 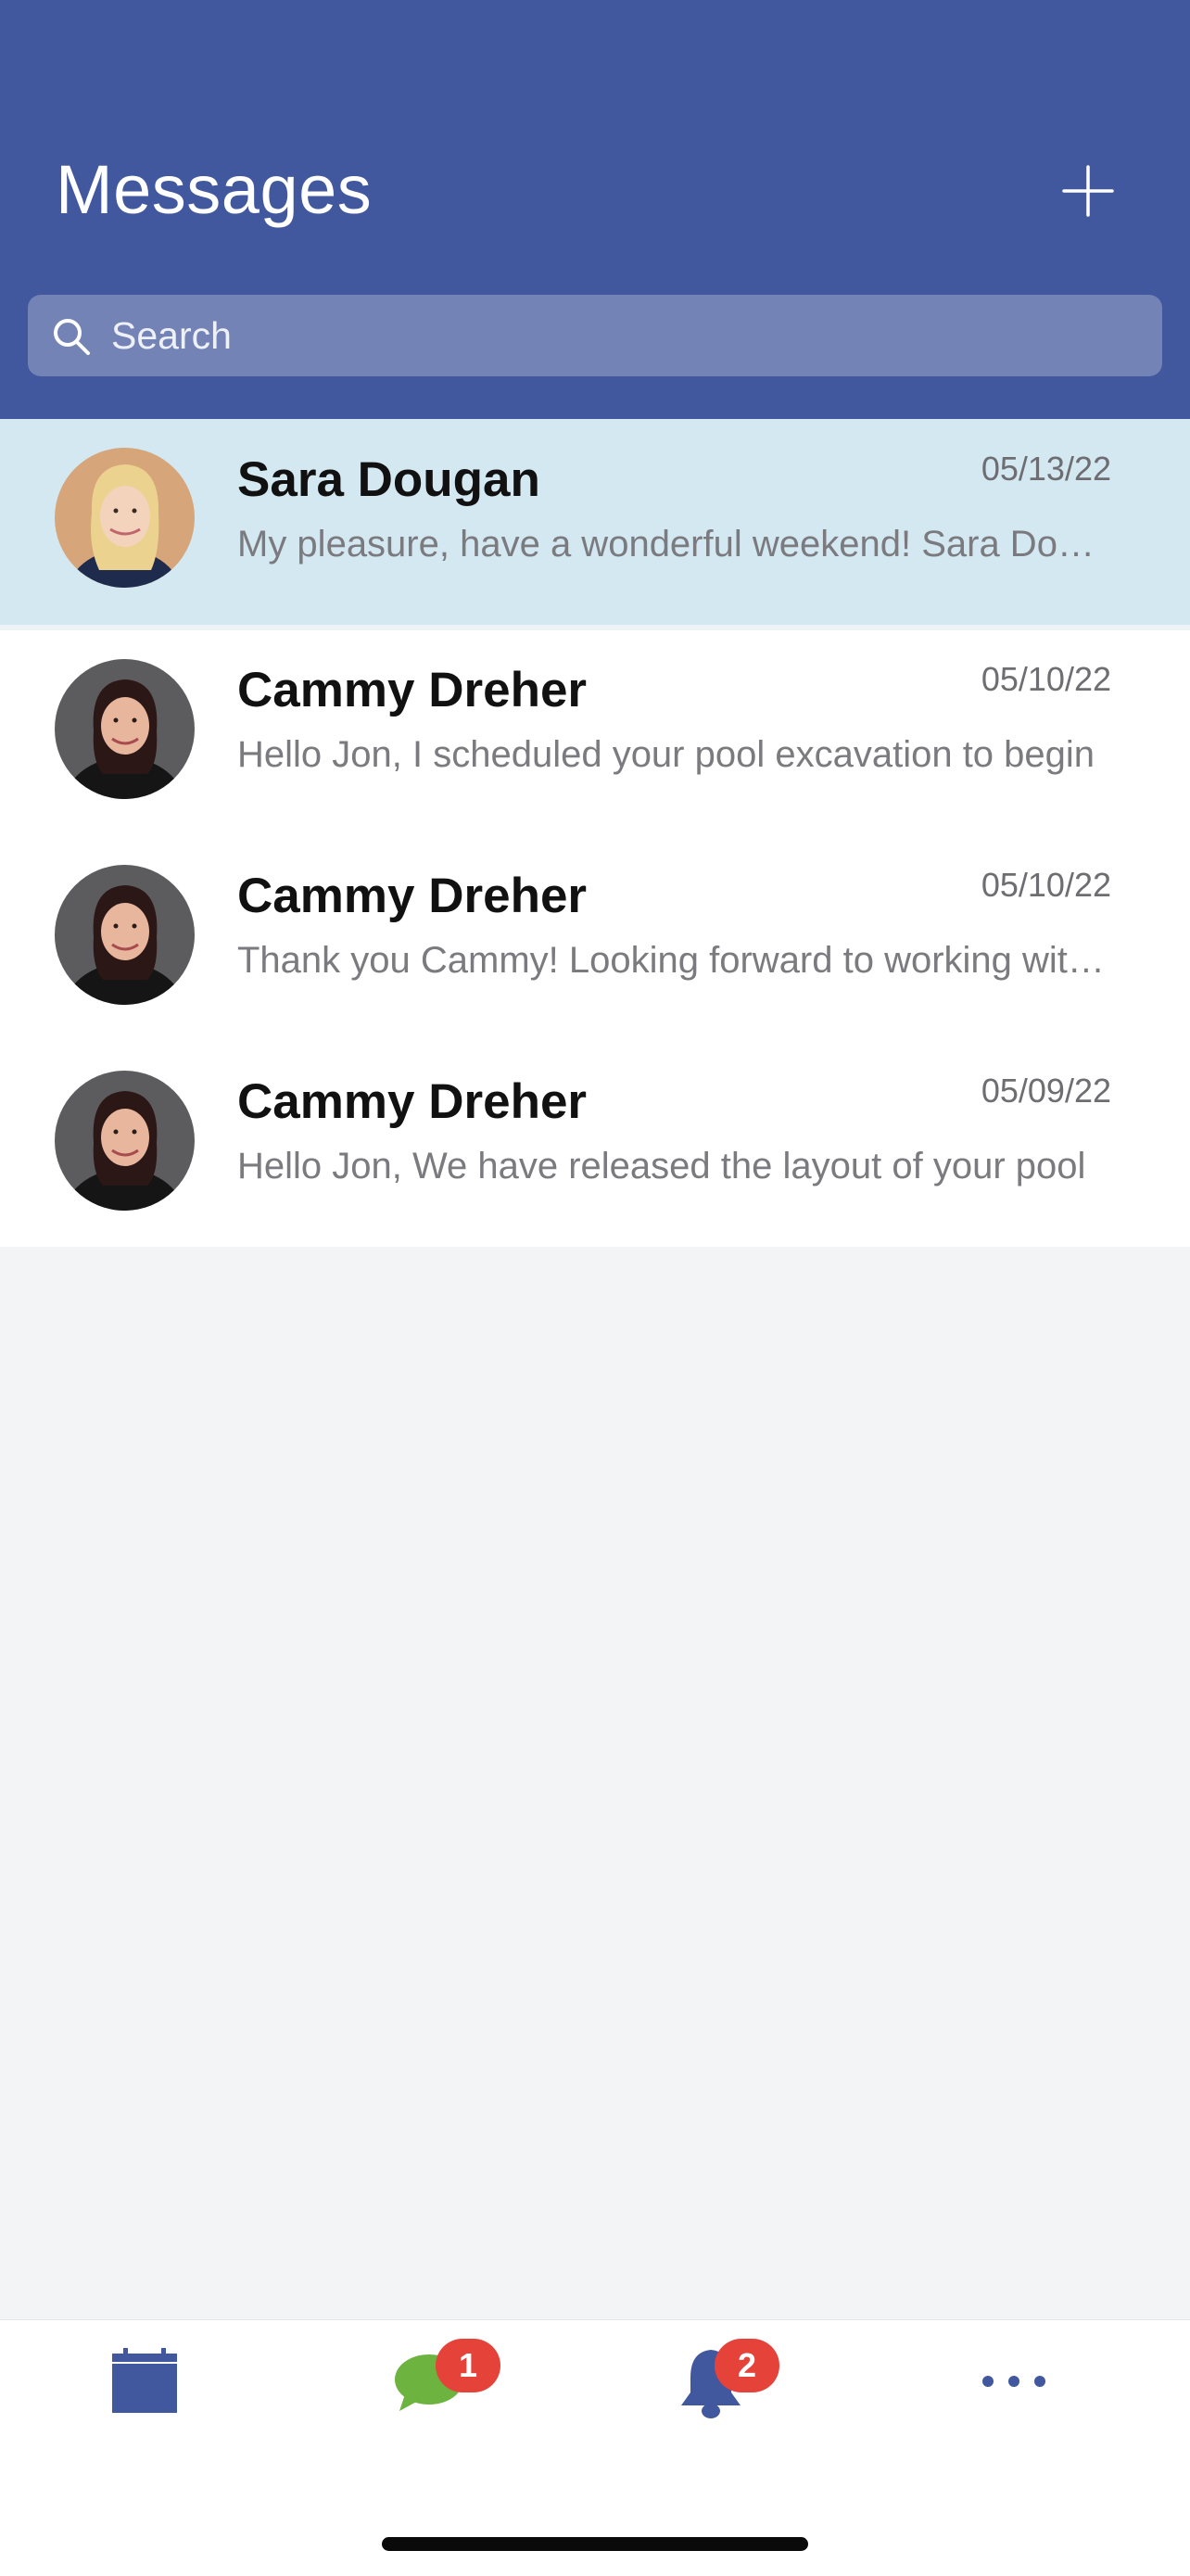 I want to click on message-date: 05/13/22, so click(x=1046, y=469).